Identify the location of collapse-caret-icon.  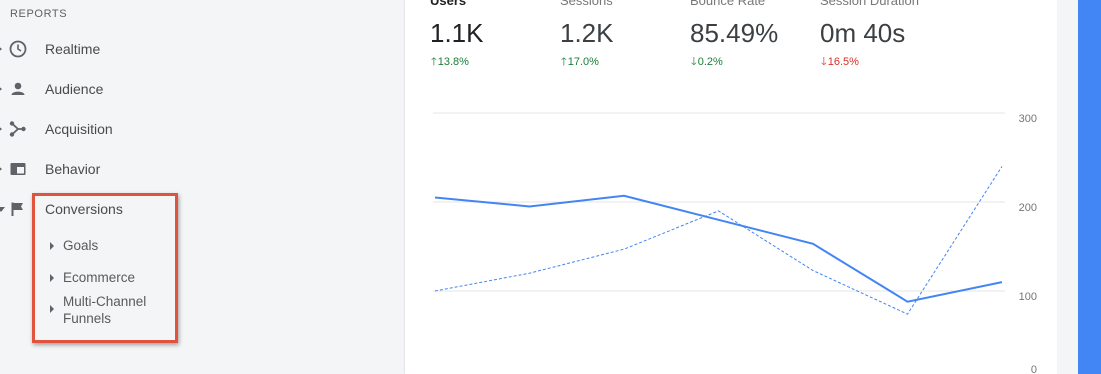
(2, 209).